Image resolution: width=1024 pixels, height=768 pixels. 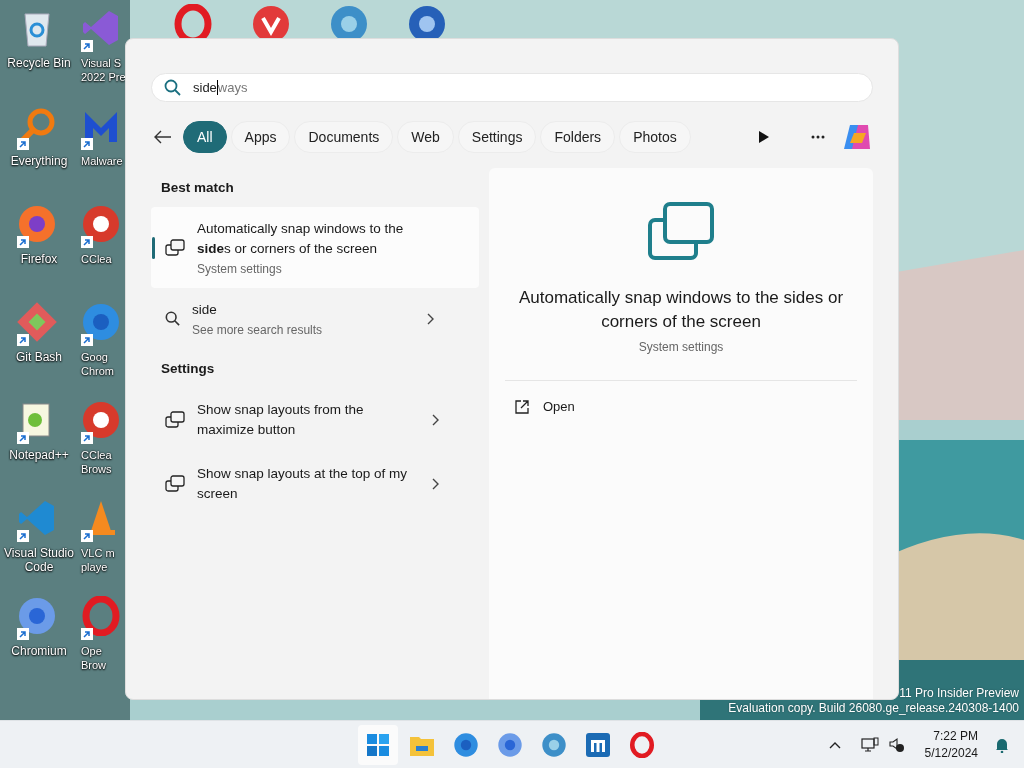 I want to click on play-icon, so click(x=764, y=137).